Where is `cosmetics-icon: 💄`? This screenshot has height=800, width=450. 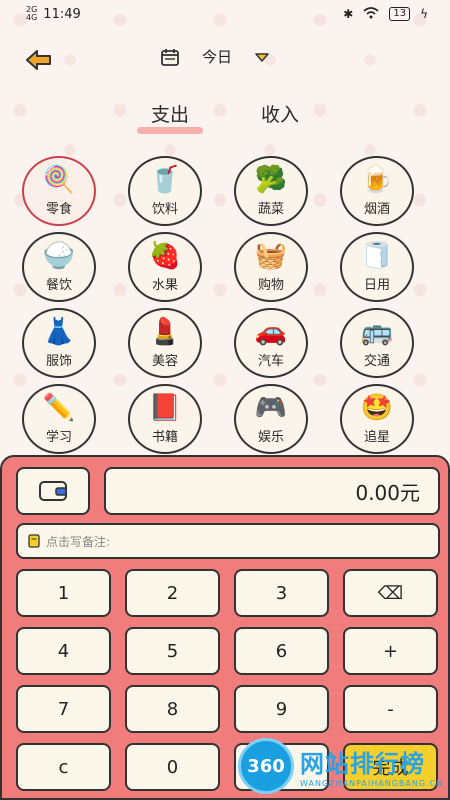 cosmetics-icon: 💄 is located at coordinates (165, 331).